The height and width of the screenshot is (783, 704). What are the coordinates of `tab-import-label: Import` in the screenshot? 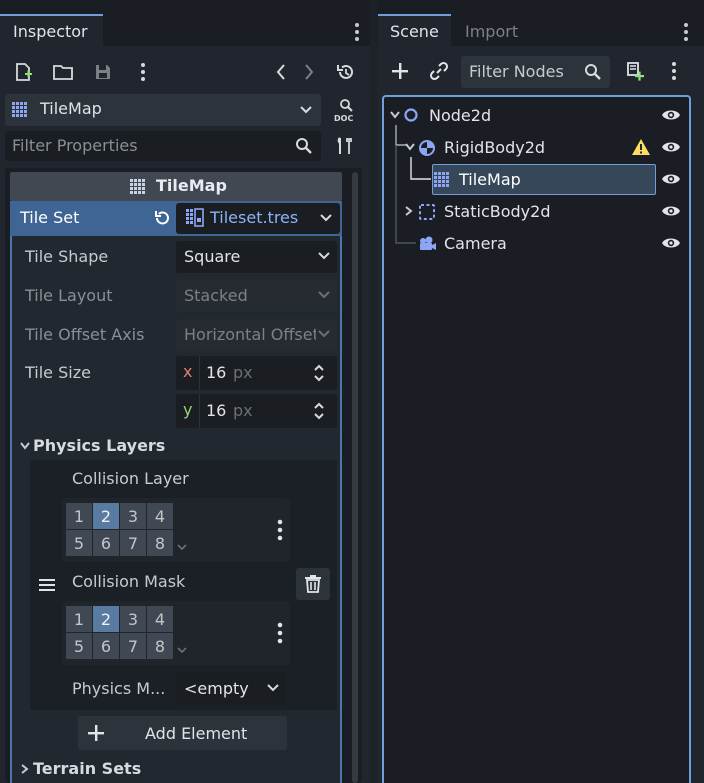 It's located at (491, 32).